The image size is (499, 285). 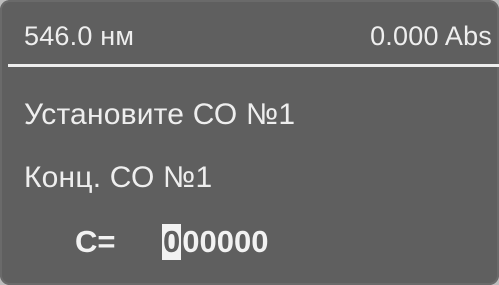 What do you see at coordinates (118, 177) in the screenshot?
I see `standard-concentration-label: Конц. СО №1` at bounding box center [118, 177].